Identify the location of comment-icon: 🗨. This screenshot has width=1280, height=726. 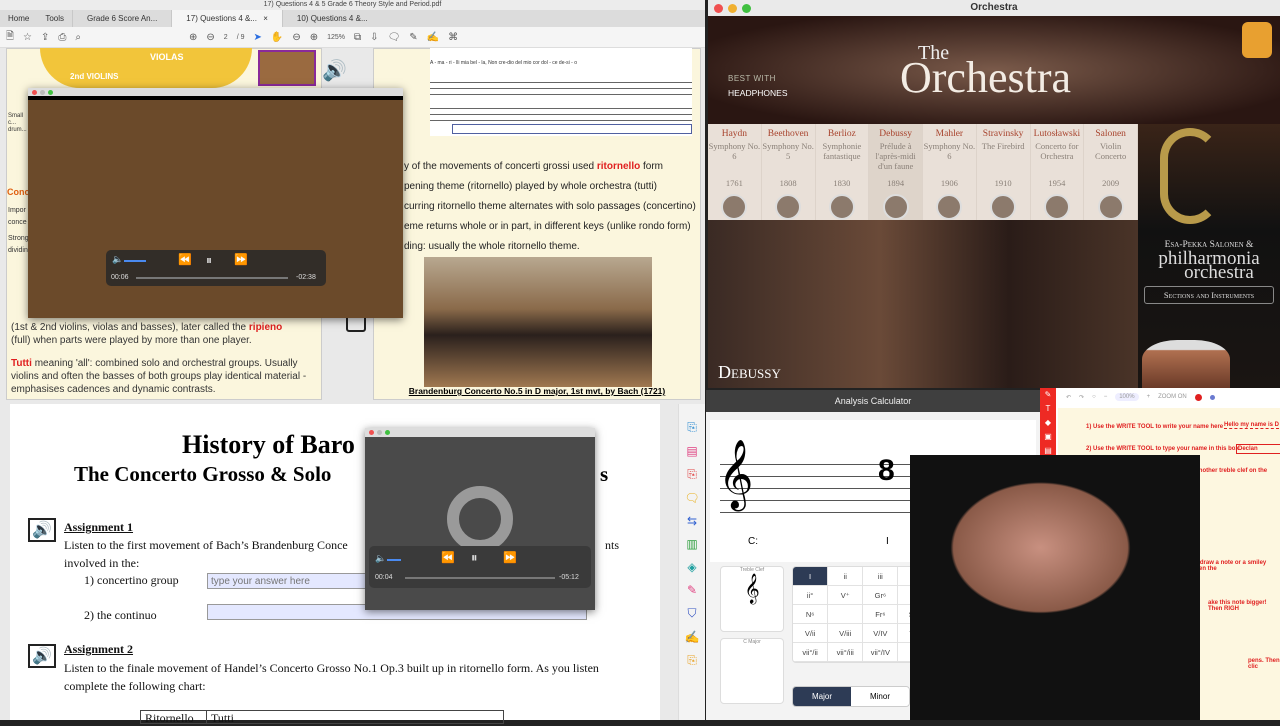
(394, 37).